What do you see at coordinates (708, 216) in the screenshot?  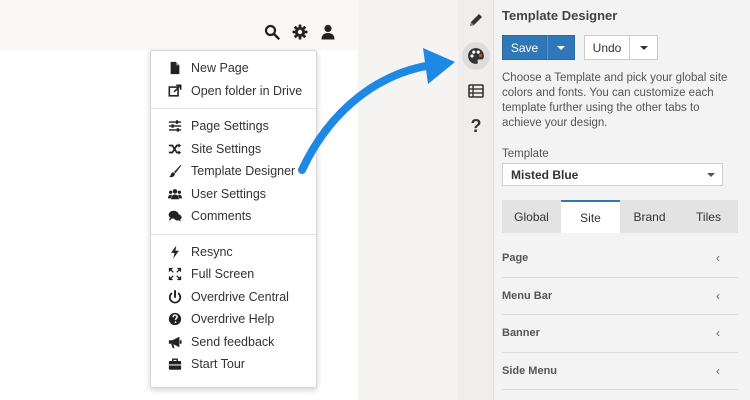 I see `tab-tiles: Tiles` at bounding box center [708, 216].